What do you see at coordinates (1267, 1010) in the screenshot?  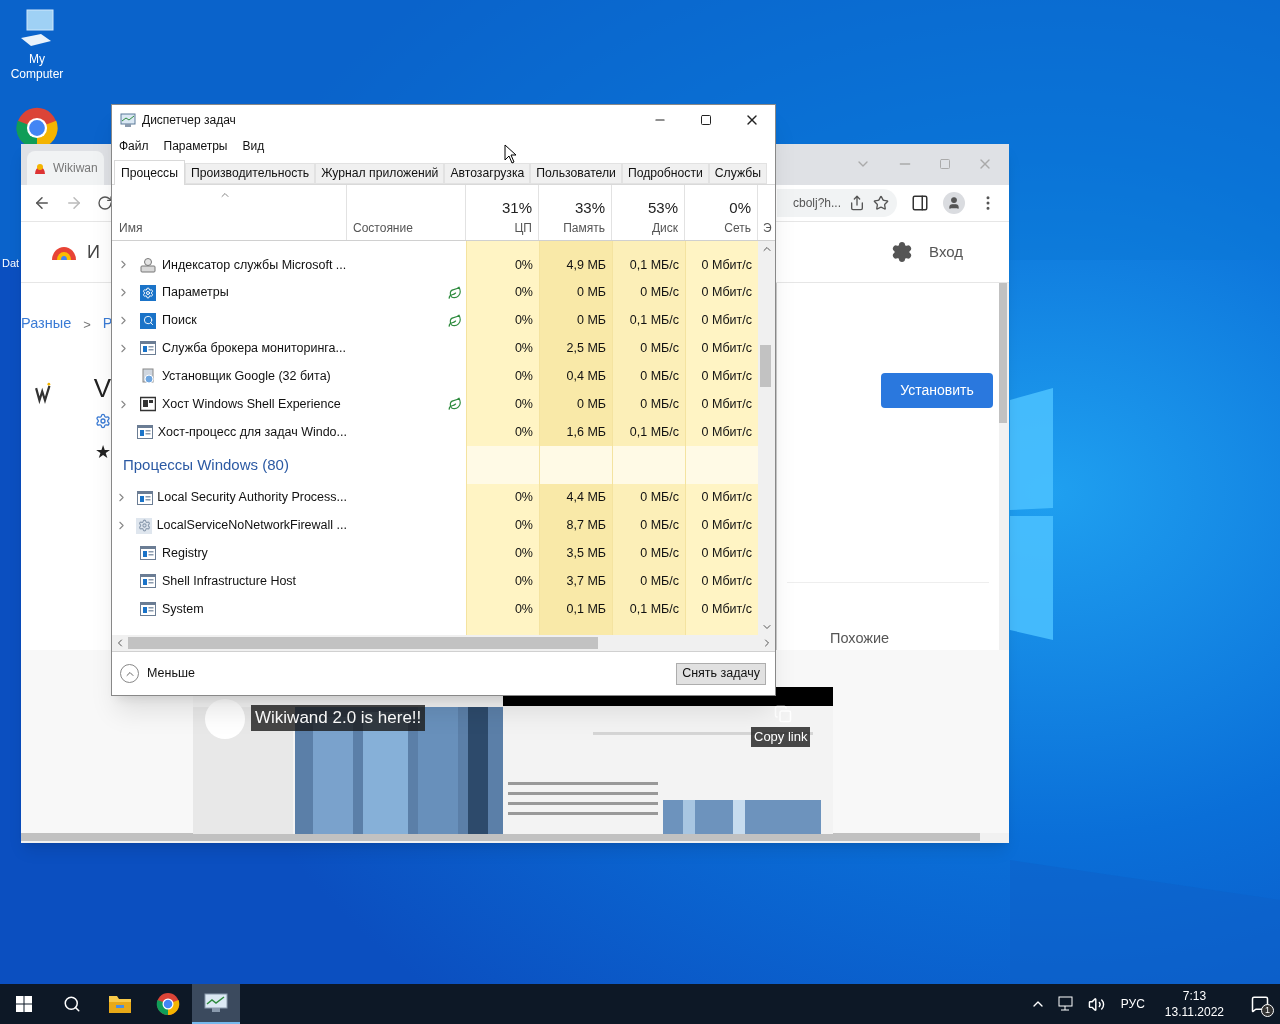 I see `notification-count-badge: 1` at bounding box center [1267, 1010].